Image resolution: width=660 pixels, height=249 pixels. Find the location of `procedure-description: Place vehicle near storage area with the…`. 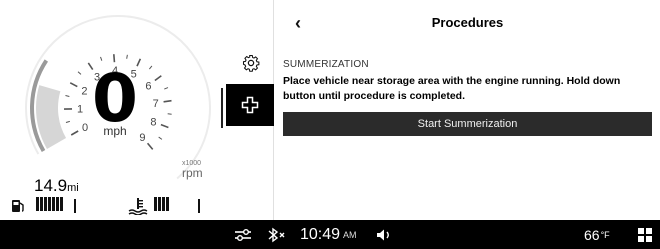

procedure-description: Place vehicle near storage area with the… is located at coordinates (452, 88).